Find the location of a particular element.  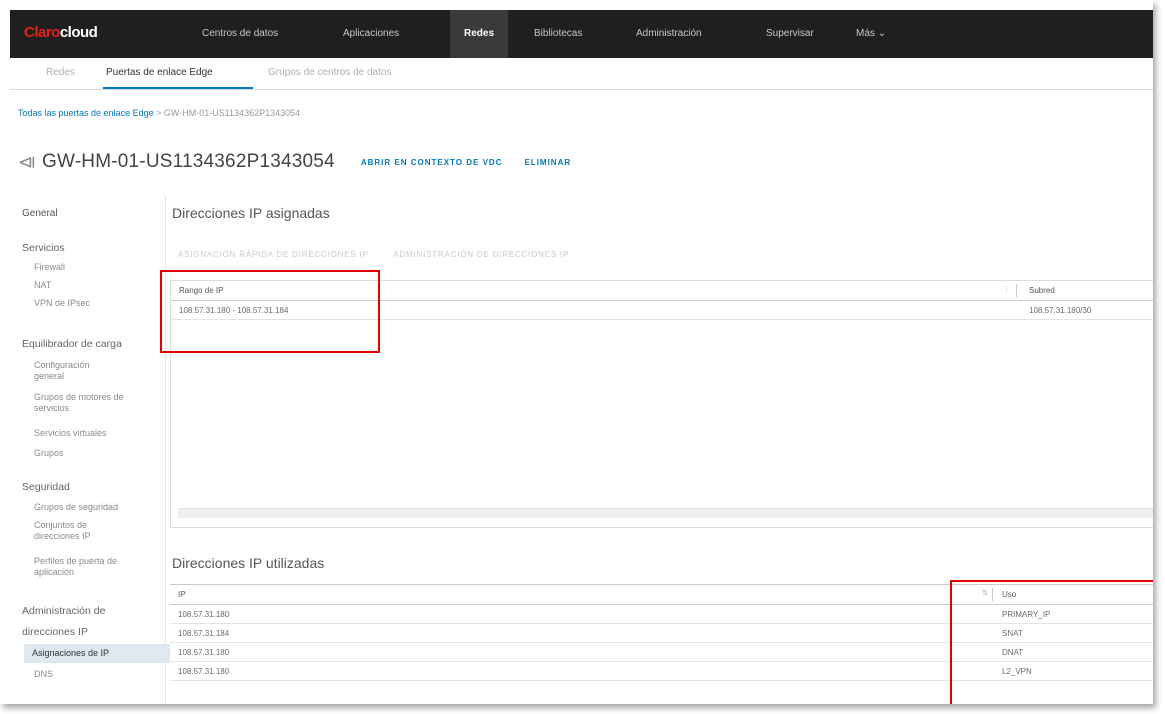

leftnav-item-firewall: Firewall is located at coordinates (49, 267).